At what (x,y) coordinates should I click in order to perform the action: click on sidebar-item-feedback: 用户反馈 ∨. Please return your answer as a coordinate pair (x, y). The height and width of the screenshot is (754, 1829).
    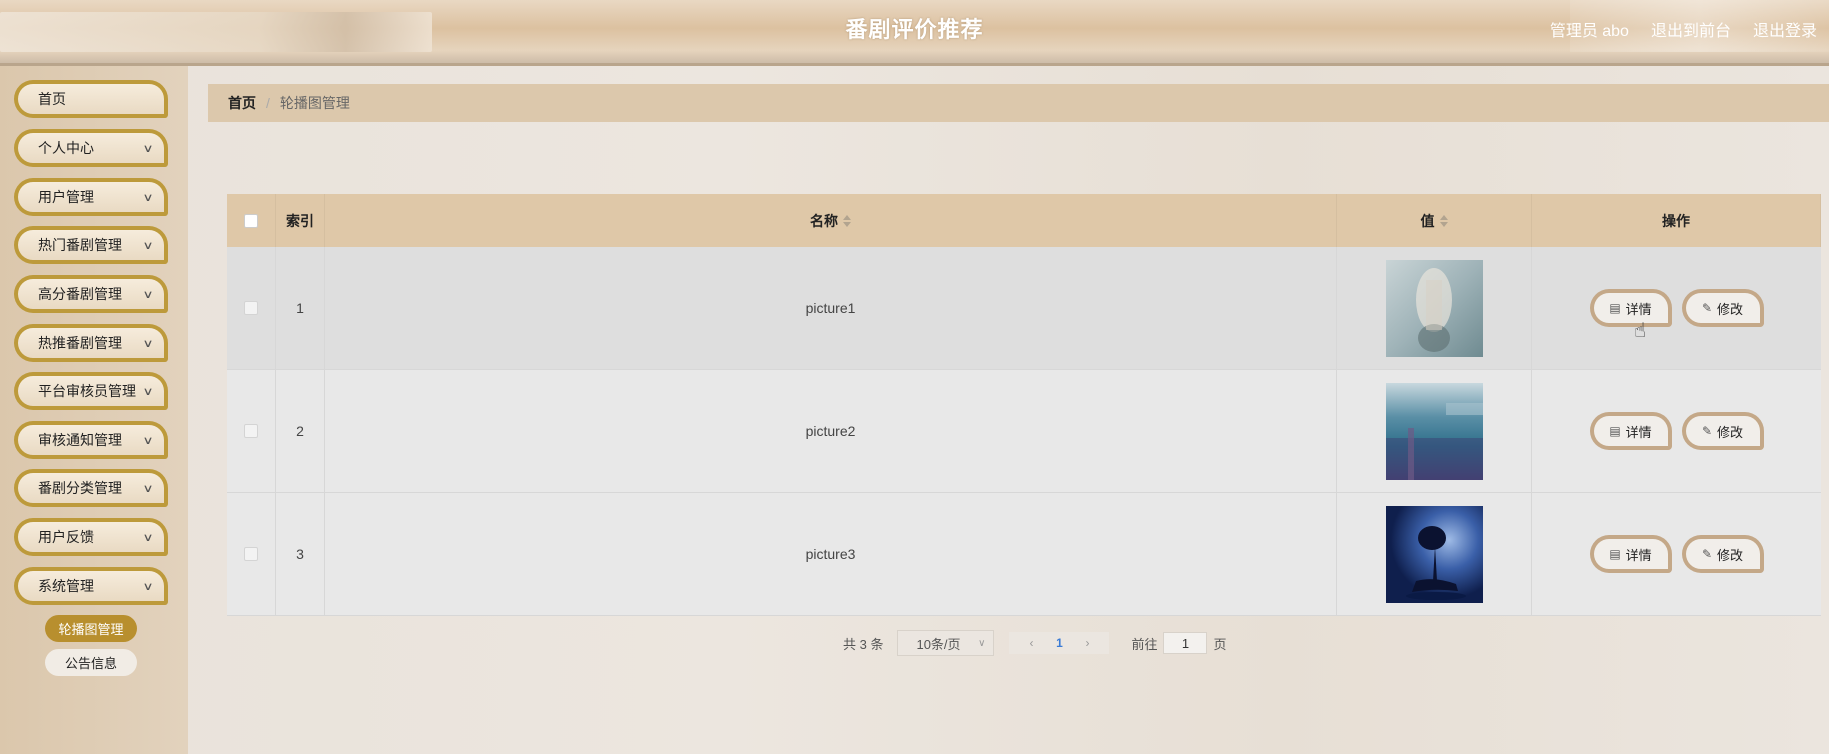
    Looking at the image, I should click on (91, 537).